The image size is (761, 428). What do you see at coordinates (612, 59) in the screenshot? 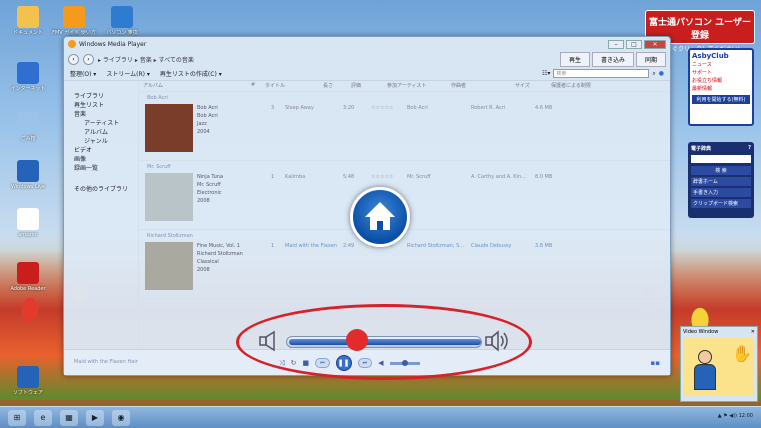
I see `tab-burn: 書き込み` at bounding box center [612, 59].